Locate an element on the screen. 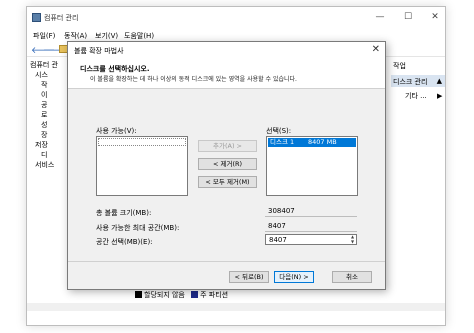  legend-unallocated: 할당되지 않음 is located at coordinates (164, 295).